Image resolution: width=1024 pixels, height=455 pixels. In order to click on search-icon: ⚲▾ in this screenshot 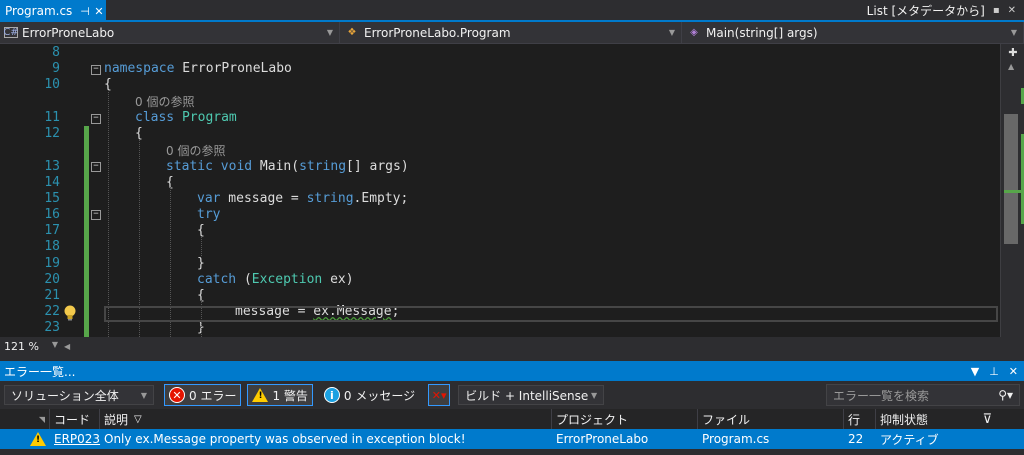, I will do `click(1005, 395)`.